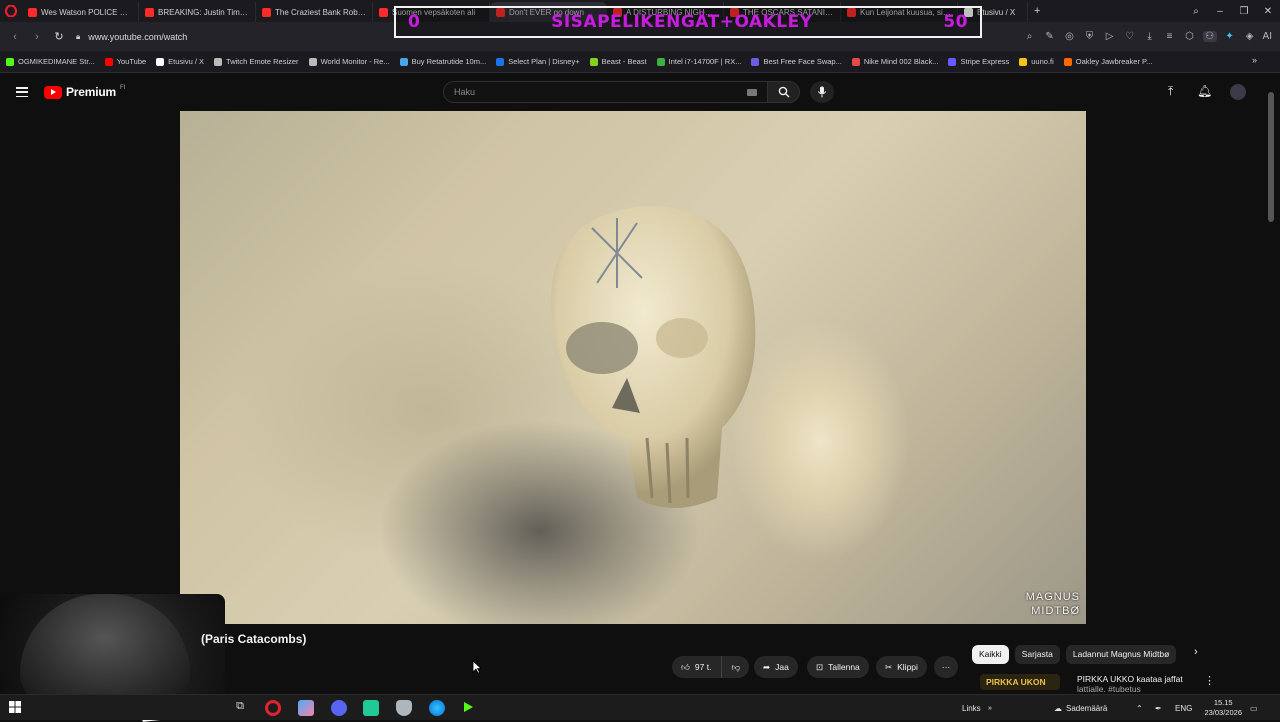  Describe the element at coordinates (544, 61) in the screenshot. I see `bookmark-label: Select Plan | Disney+` at that location.